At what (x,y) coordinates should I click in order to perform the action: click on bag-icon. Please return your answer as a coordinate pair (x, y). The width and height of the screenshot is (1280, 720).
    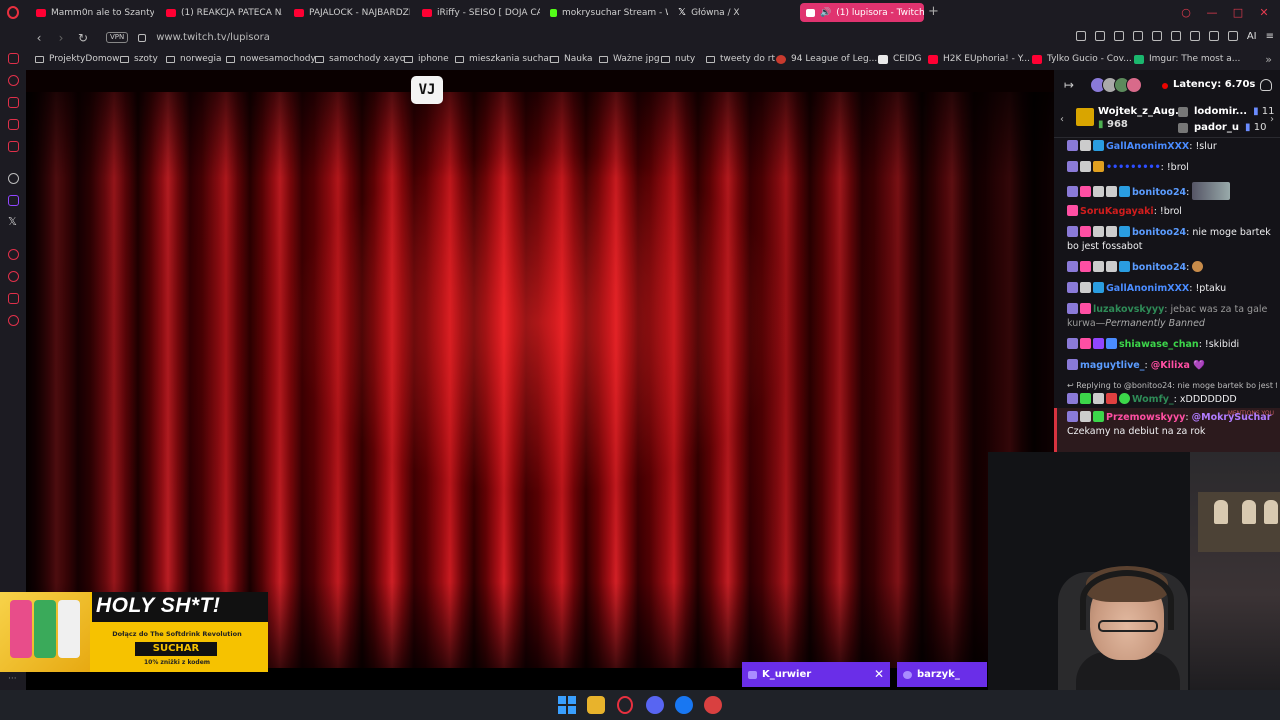
    Looking at the image, I should click on (13, 102).